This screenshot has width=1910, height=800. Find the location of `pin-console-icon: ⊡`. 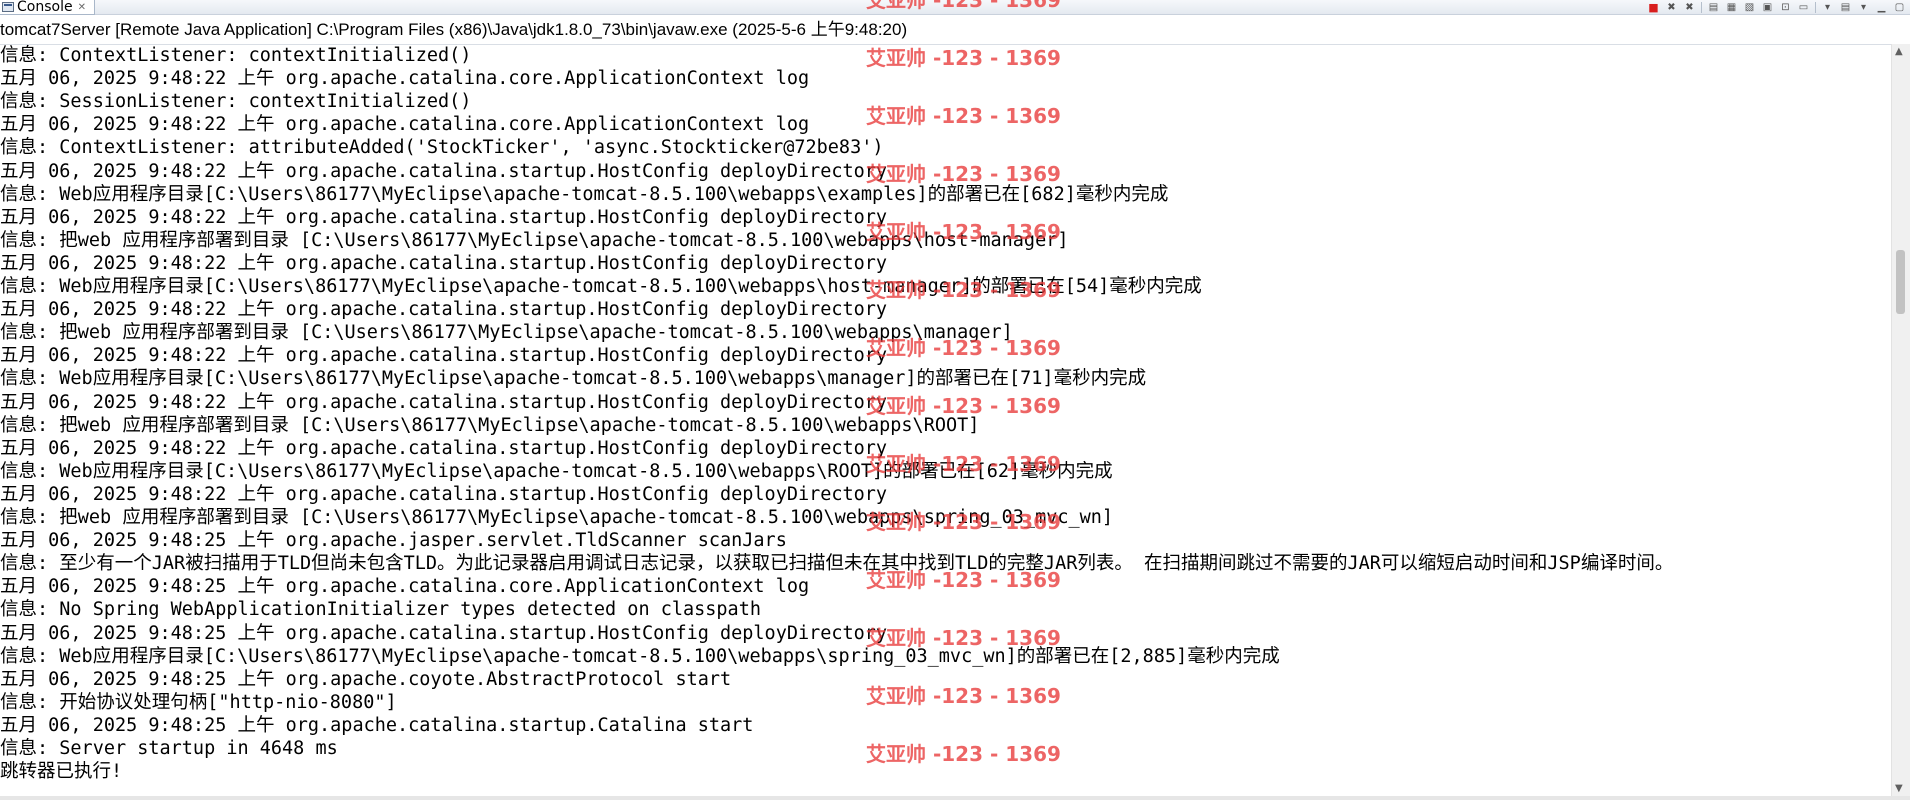

pin-console-icon: ⊡ is located at coordinates (1785, 8).